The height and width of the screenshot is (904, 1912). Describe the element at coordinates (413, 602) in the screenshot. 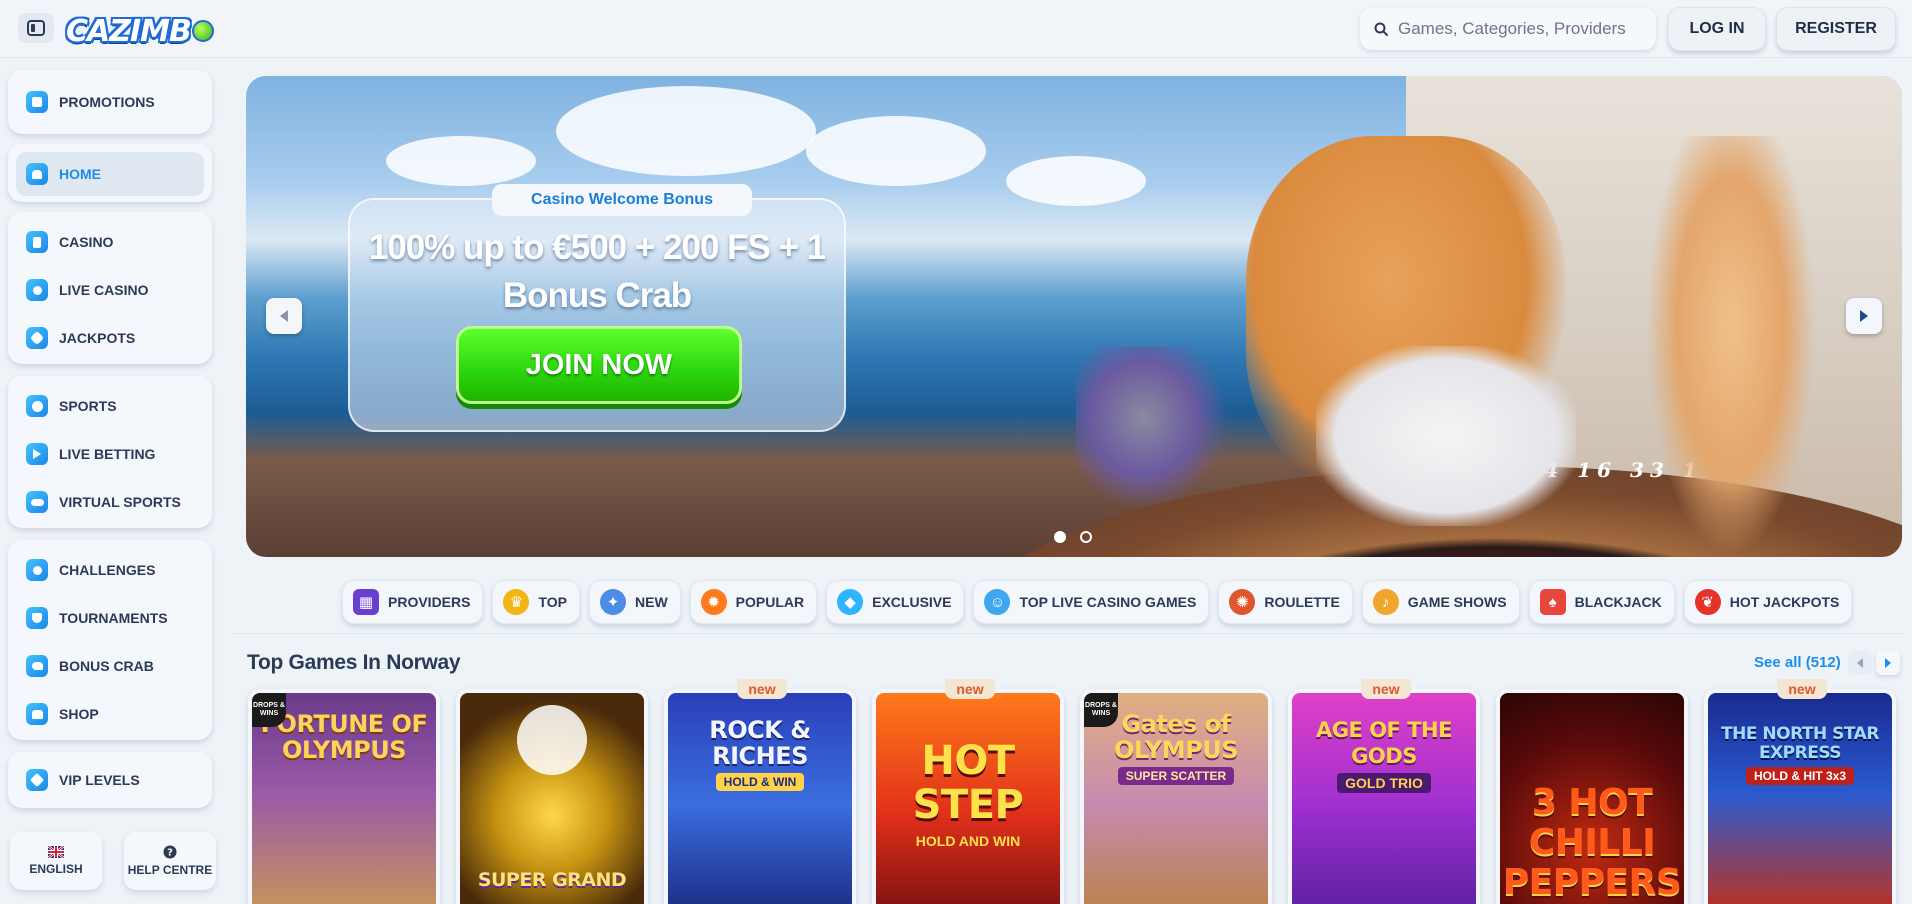

I see `chip-providers: ▦ PROVIDERS` at that location.